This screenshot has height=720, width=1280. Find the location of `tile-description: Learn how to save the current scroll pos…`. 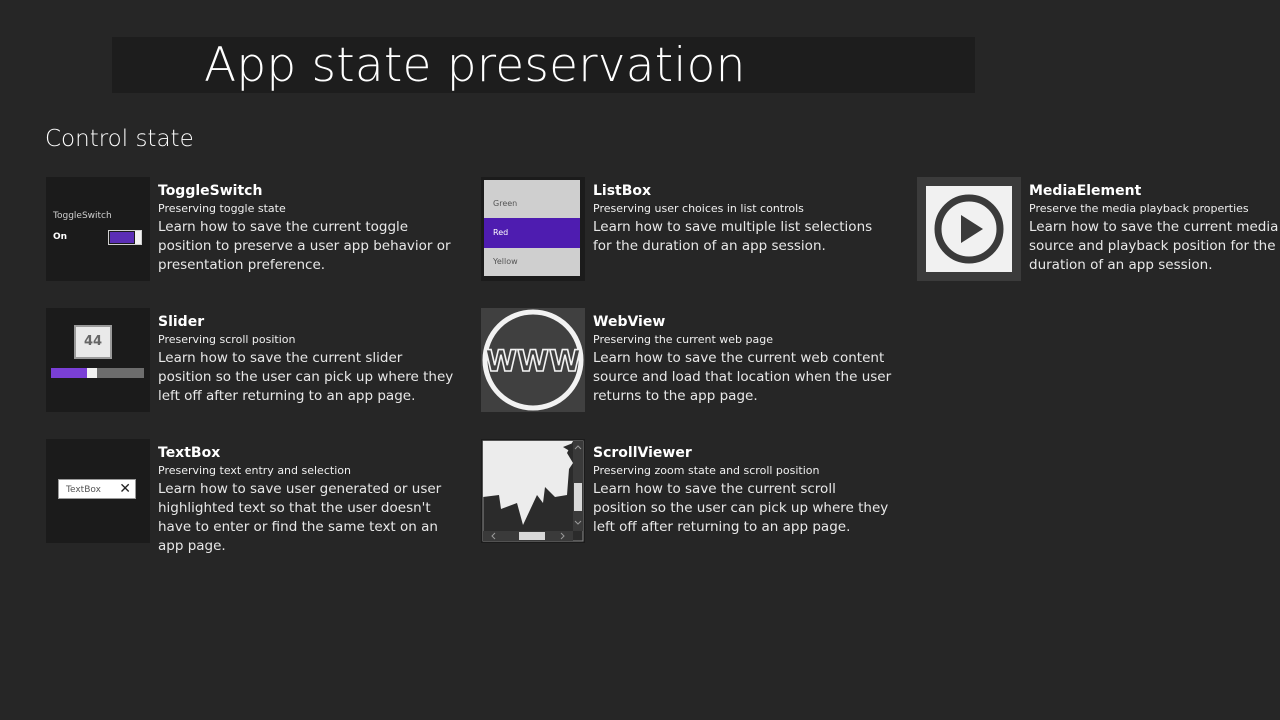

tile-description: Learn how to save the current scroll pos… is located at coordinates (741, 508).